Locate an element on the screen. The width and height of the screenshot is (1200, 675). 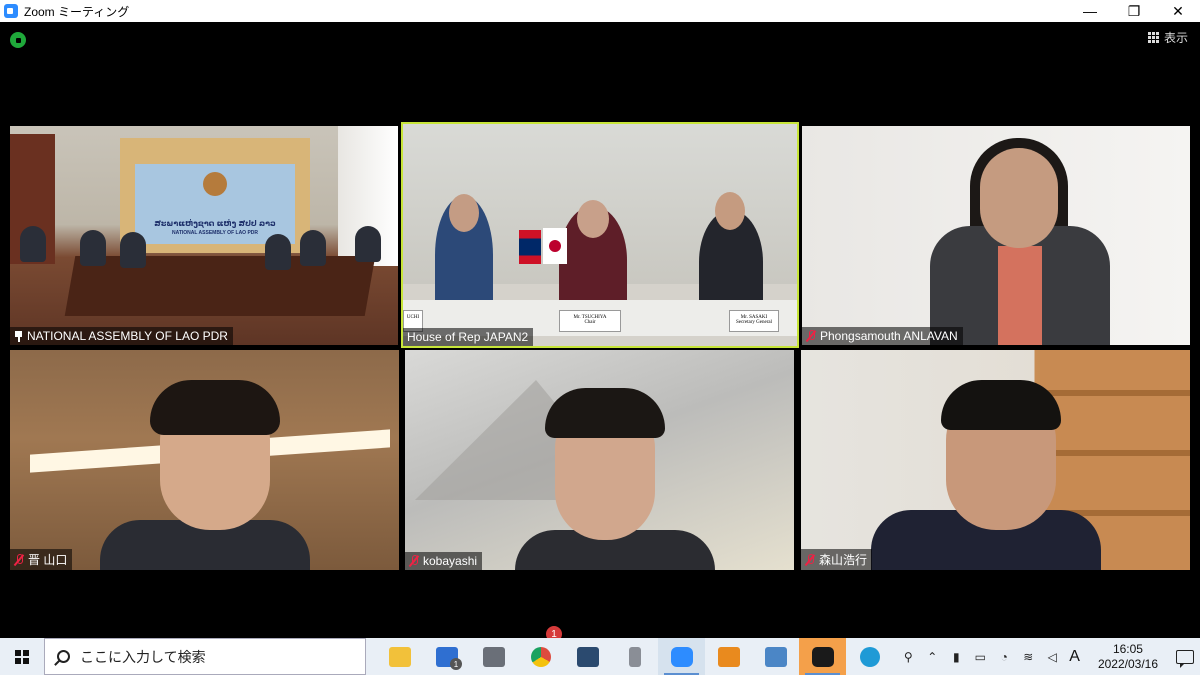
zoom-app-icon is located at coordinates (11, 11).